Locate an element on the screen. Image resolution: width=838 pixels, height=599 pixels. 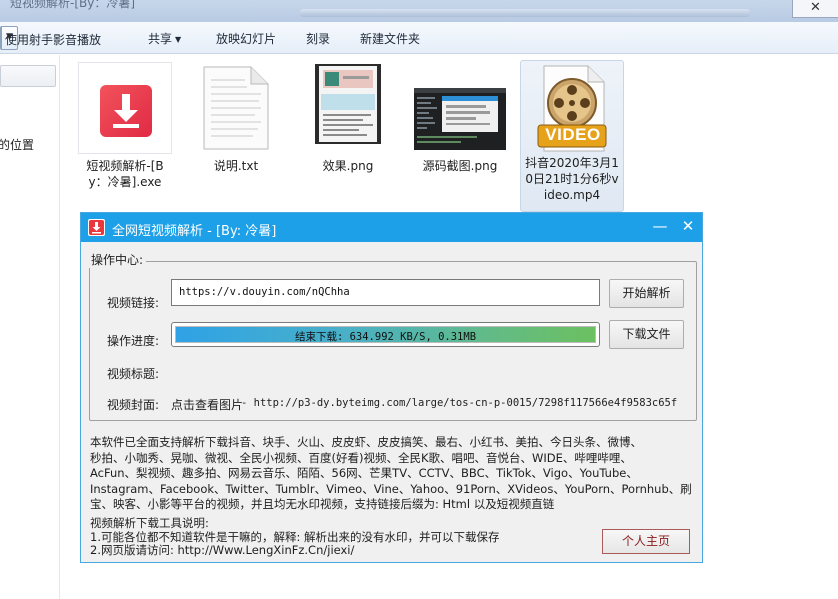
progress-label: 操作进度: is located at coordinates (133, 341).